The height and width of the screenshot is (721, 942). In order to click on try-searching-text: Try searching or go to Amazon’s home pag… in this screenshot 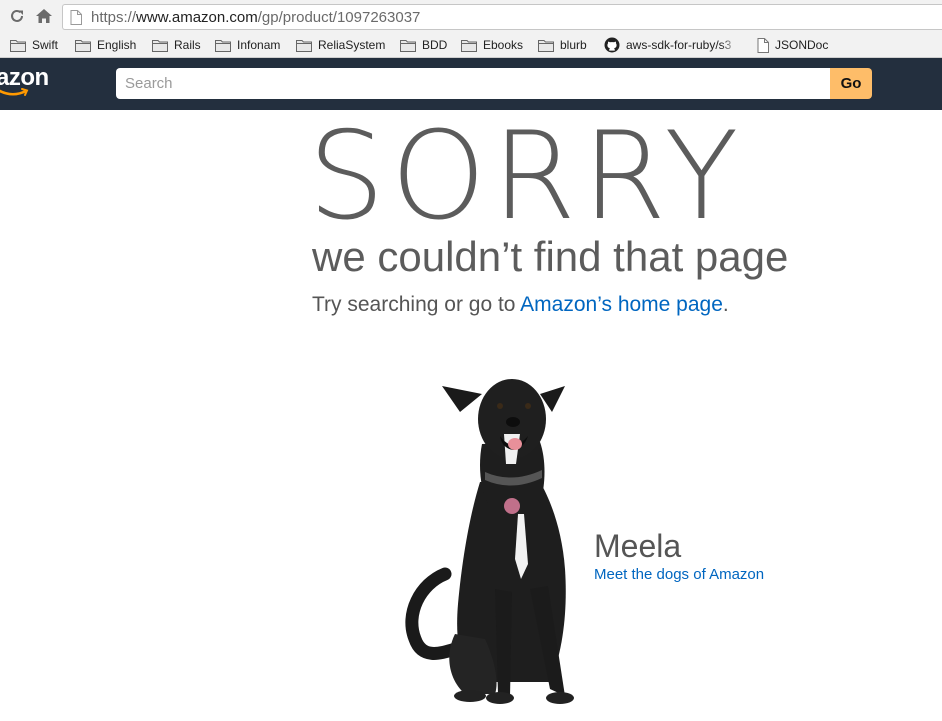, I will do `click(520, 305)`.